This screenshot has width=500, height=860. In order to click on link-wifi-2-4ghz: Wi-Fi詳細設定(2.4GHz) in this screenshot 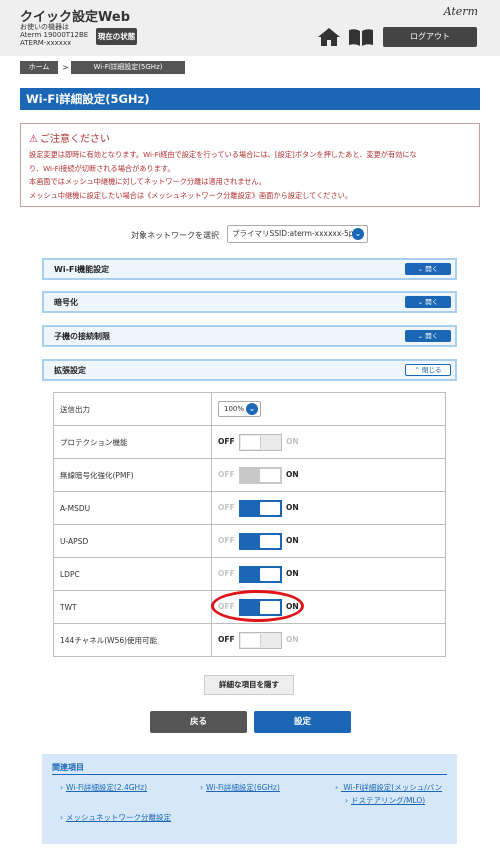, I will do `click(103, 788)`.